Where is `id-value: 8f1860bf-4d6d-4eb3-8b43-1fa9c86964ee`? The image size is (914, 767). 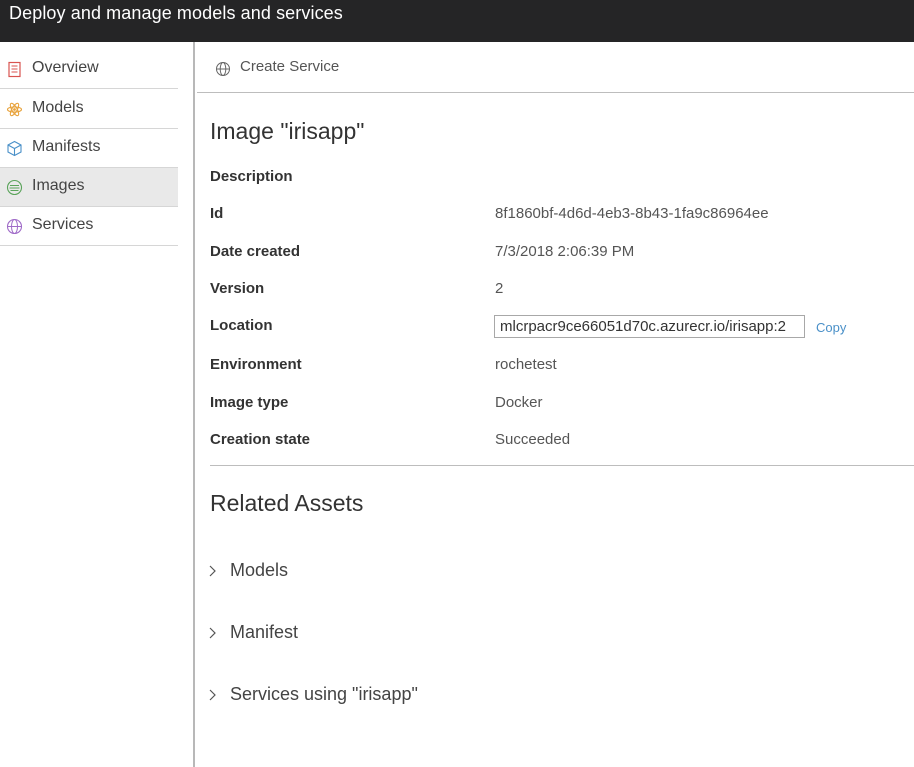
id-value: 8f1860bf-4d6d-4eb3-8b43-1fa9c86964ee is located at coordinates (632, 213).